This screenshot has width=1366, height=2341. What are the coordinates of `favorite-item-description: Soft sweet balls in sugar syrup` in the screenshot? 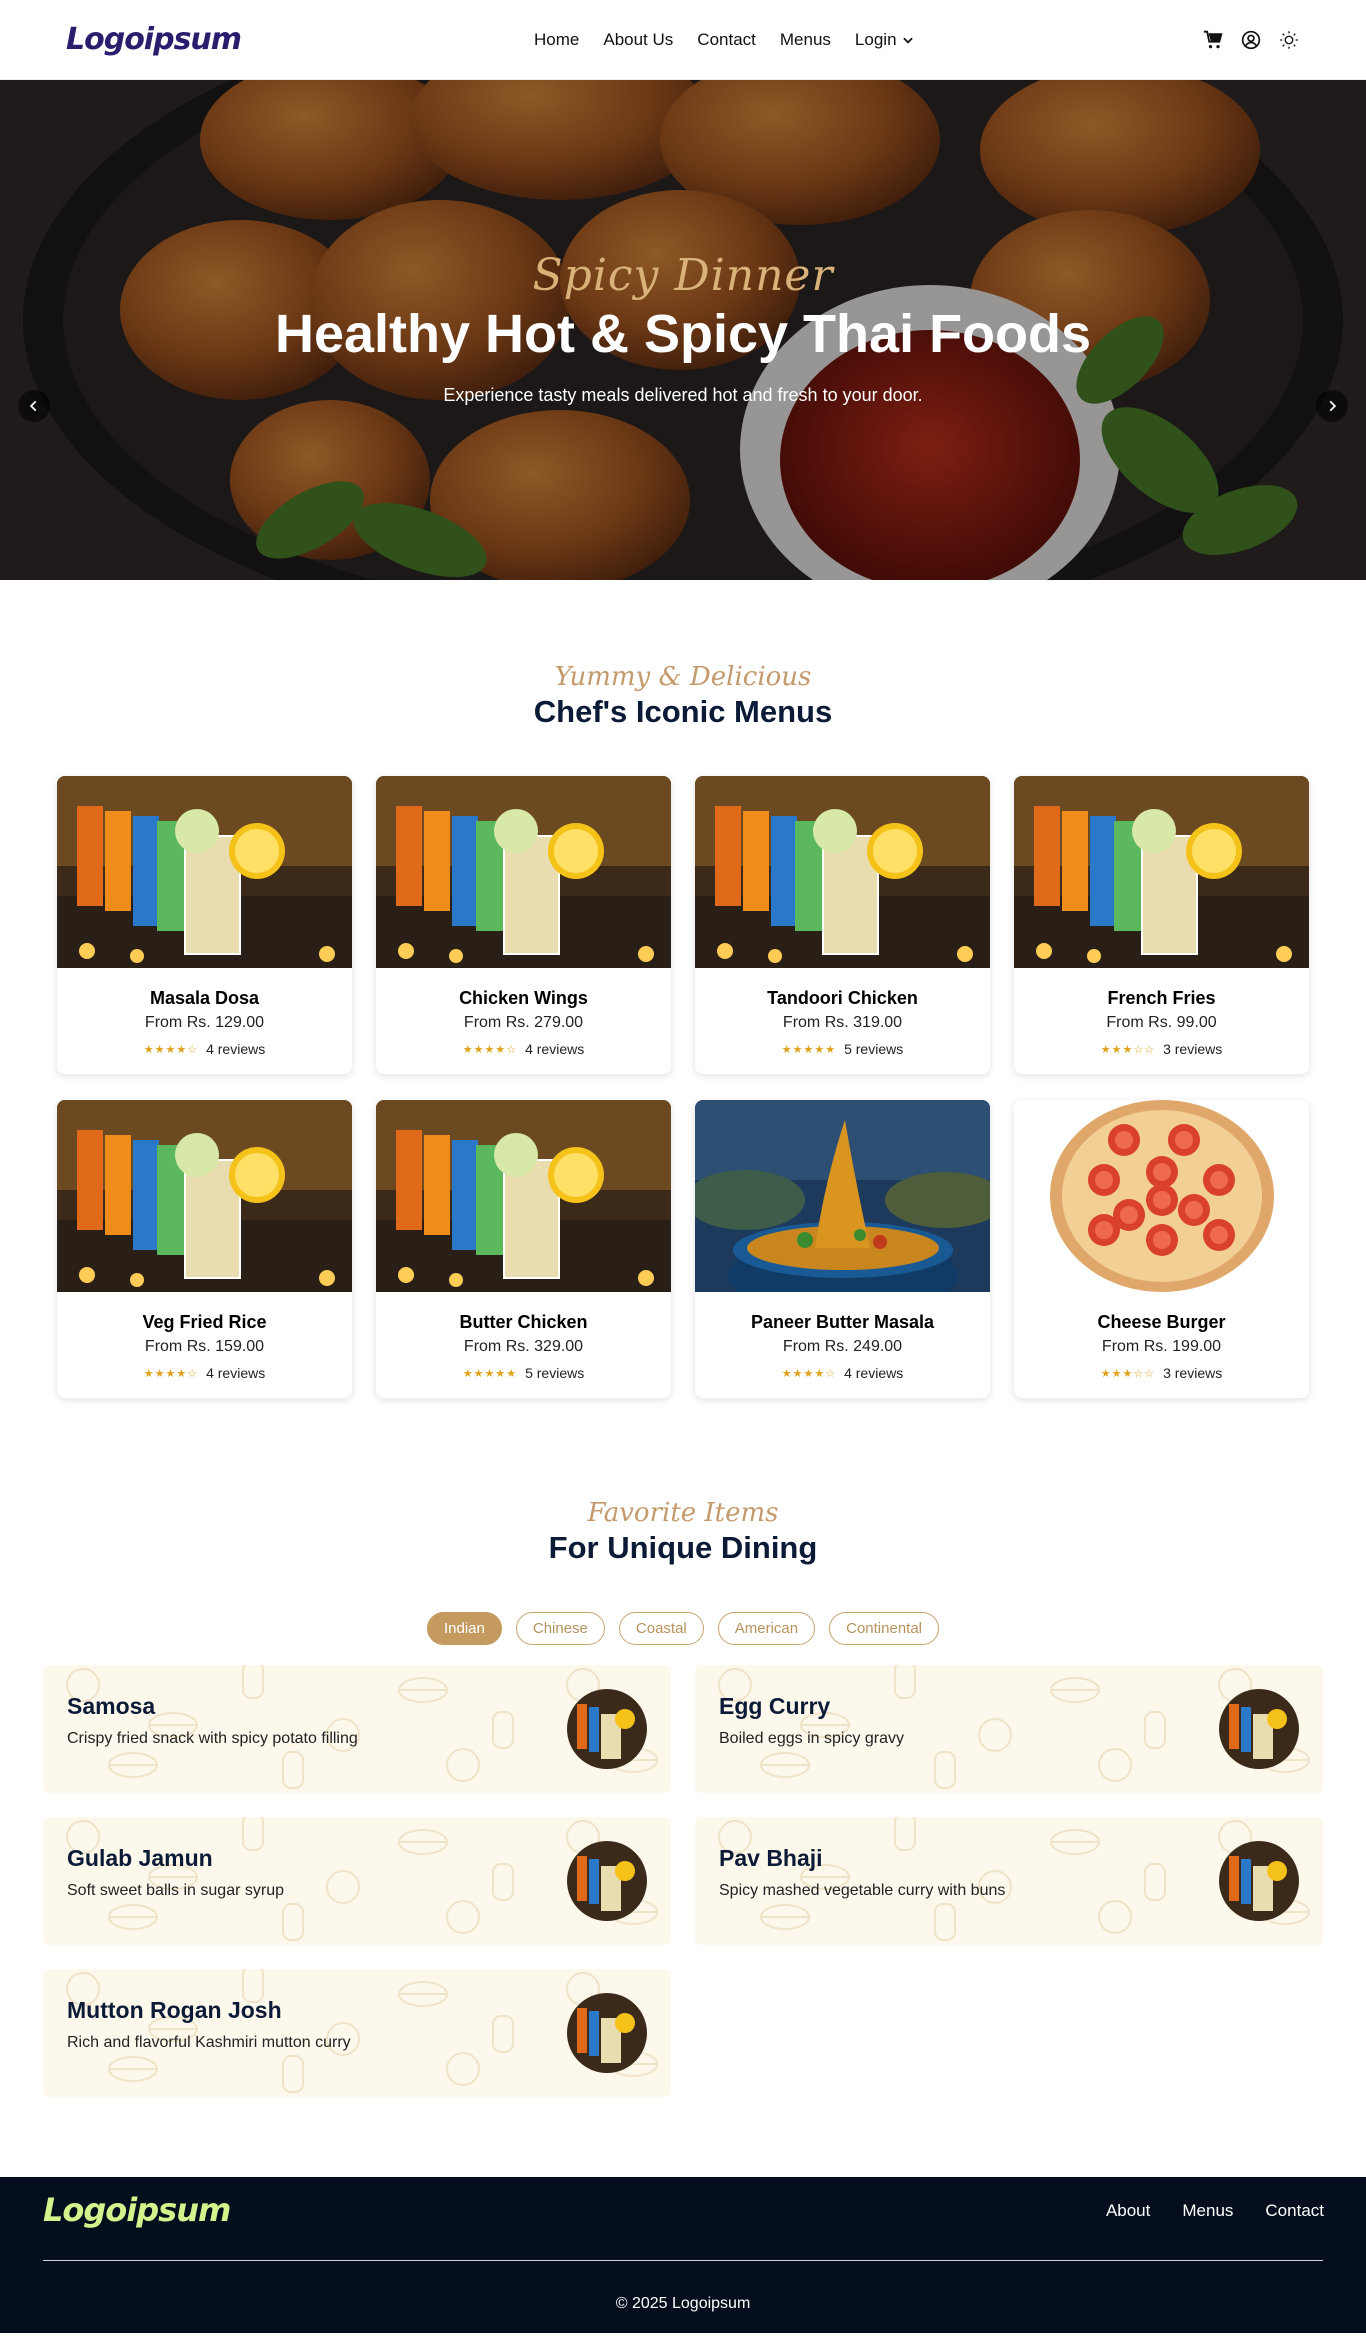 It's located at (175, 1890).